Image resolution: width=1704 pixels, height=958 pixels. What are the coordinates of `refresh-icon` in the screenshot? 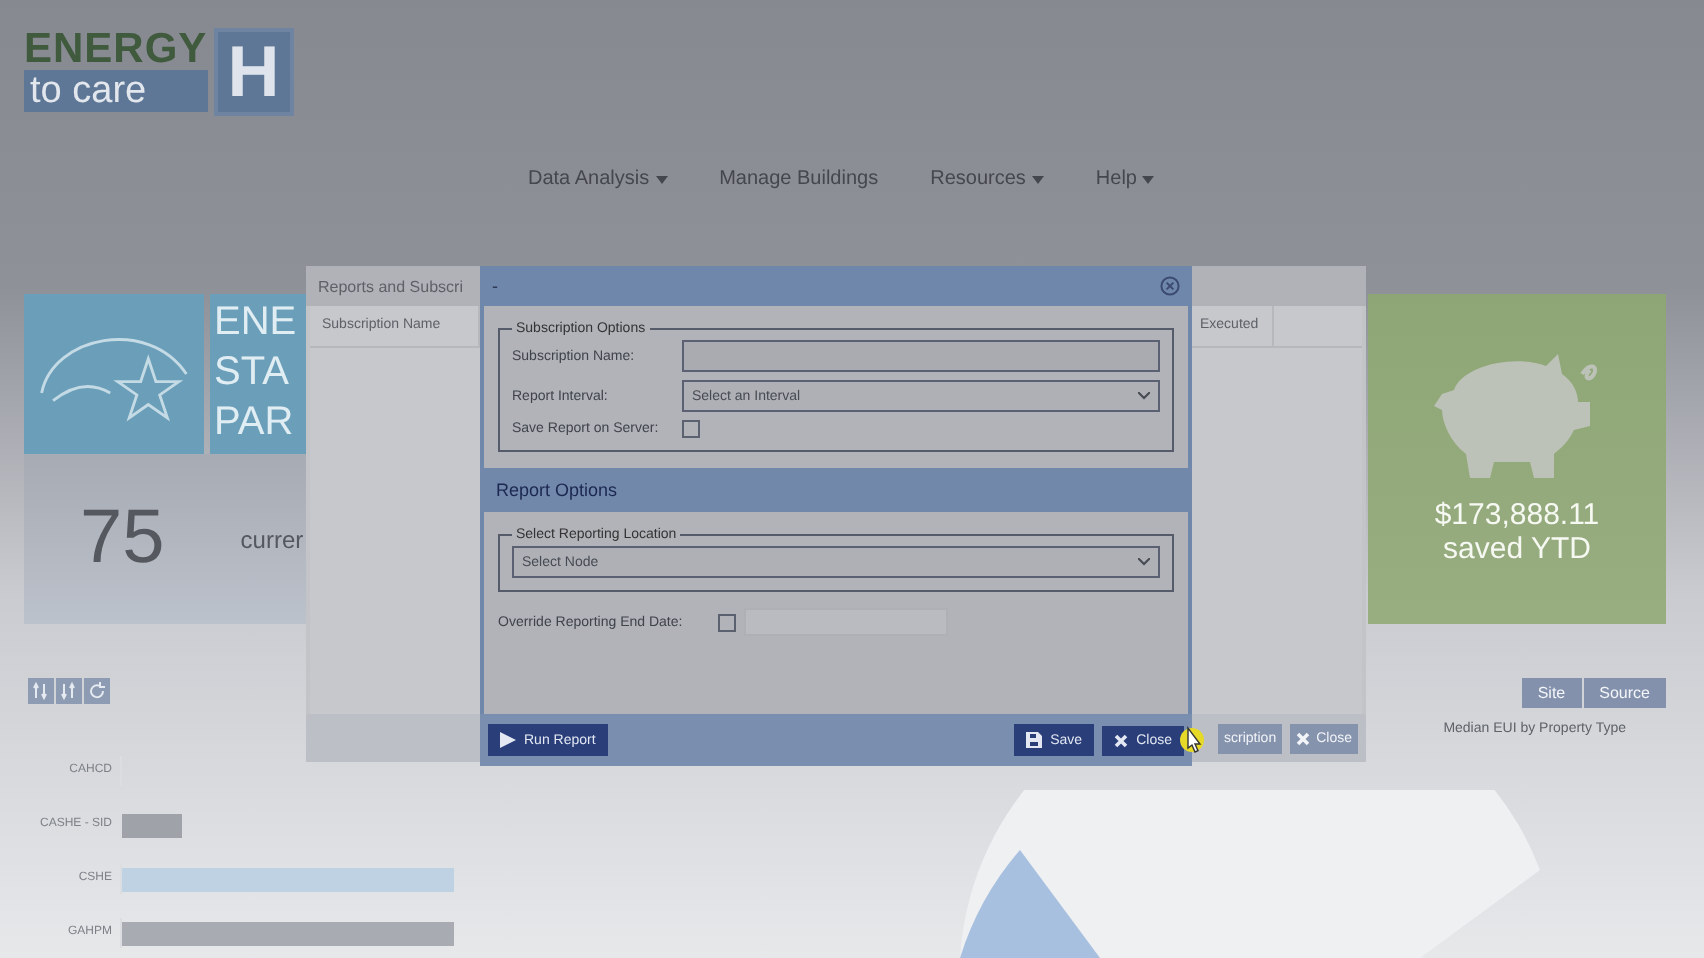 It's located at (97, 691).